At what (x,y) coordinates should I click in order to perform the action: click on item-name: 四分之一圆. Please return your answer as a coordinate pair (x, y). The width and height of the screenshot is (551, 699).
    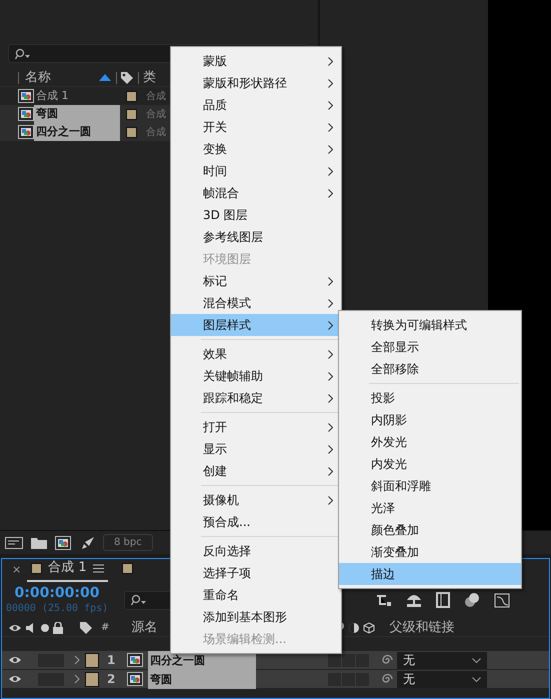
    Looking at the image, I should click on (77, 132).